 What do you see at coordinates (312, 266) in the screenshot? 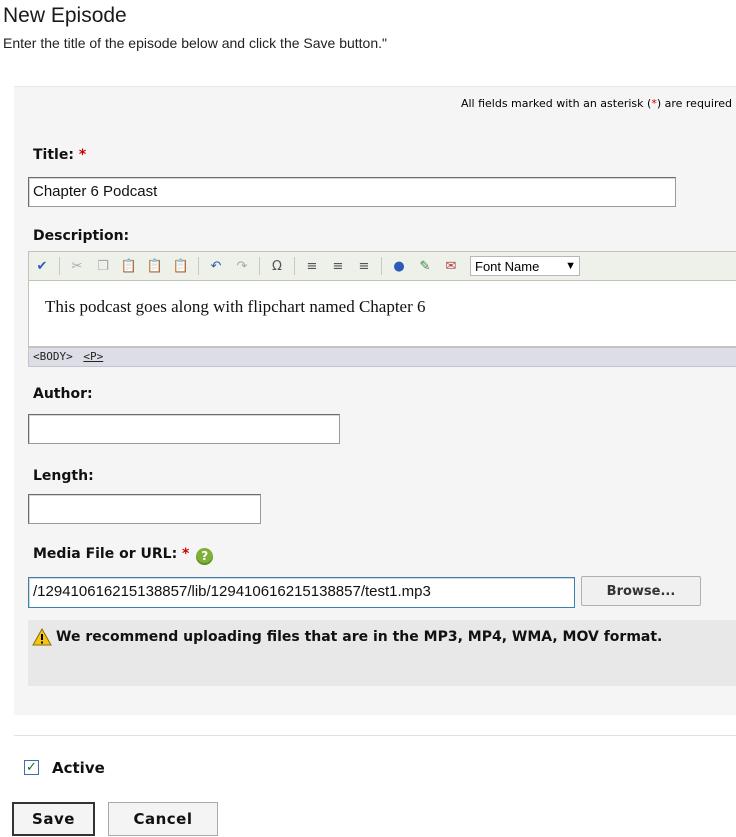
I see `align-left-icon: ≡` at bounding box center [312, 266].